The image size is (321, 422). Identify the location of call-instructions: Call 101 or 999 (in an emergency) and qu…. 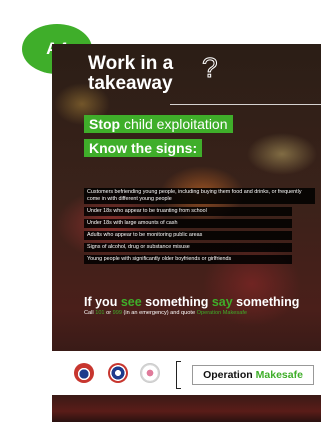
(165, 313).